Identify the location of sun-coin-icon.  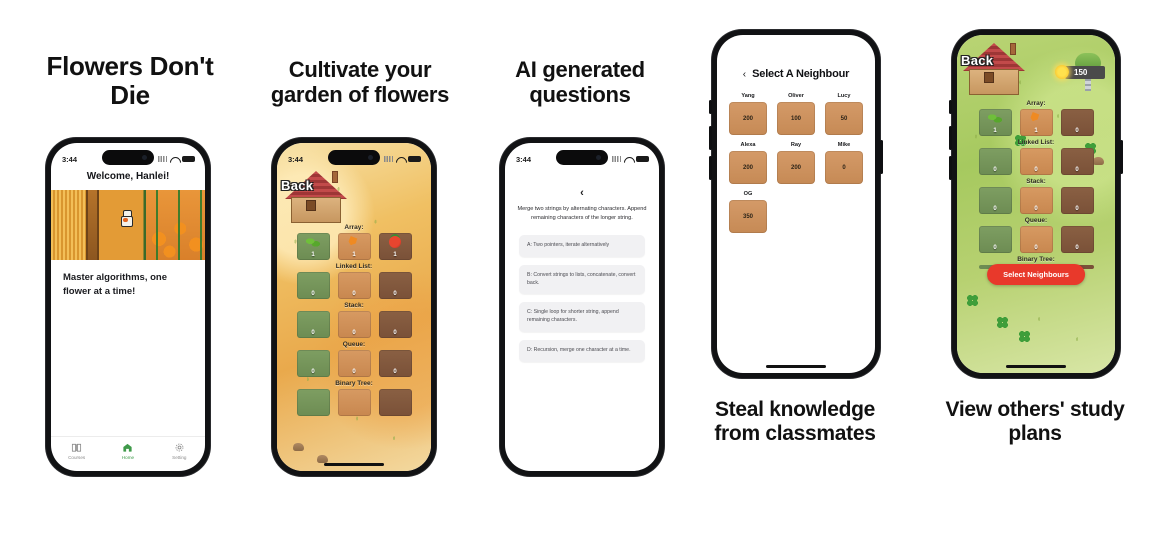
(1062, 72).